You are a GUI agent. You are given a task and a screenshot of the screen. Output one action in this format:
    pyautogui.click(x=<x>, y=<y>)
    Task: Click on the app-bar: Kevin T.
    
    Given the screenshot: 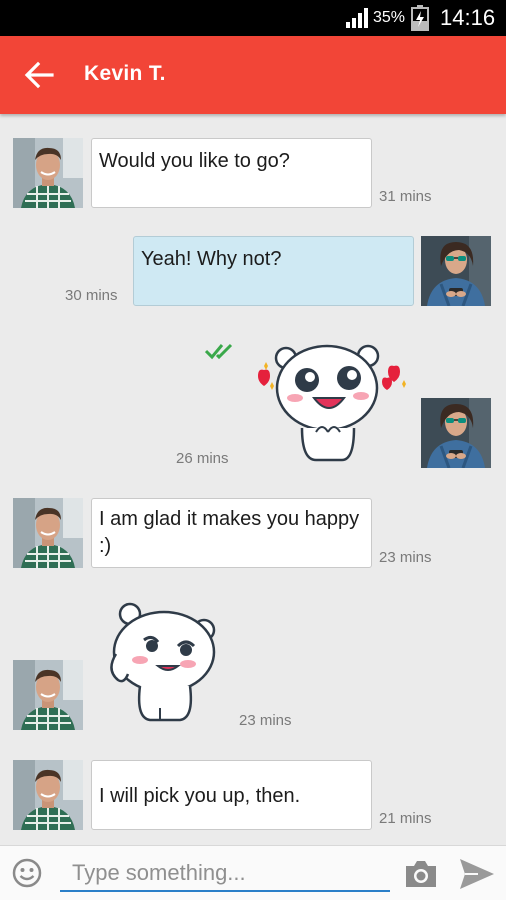 What is the action you would take?
    pyautogui.click(x=253, y=75)
    